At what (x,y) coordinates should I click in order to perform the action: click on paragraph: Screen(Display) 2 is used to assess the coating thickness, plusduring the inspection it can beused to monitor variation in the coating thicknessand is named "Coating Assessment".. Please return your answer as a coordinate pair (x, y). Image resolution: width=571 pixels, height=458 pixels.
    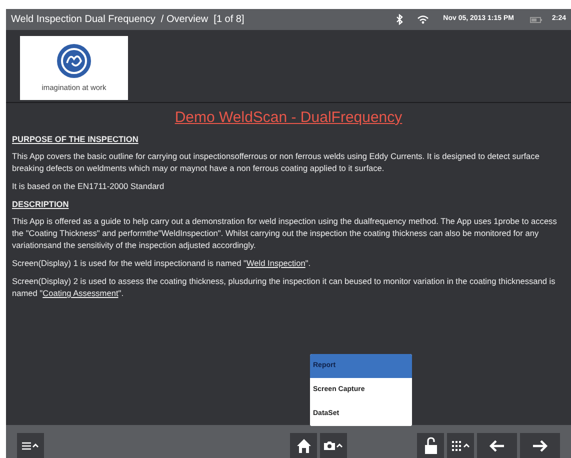
    Looking at the image, I should click on (284, 287).